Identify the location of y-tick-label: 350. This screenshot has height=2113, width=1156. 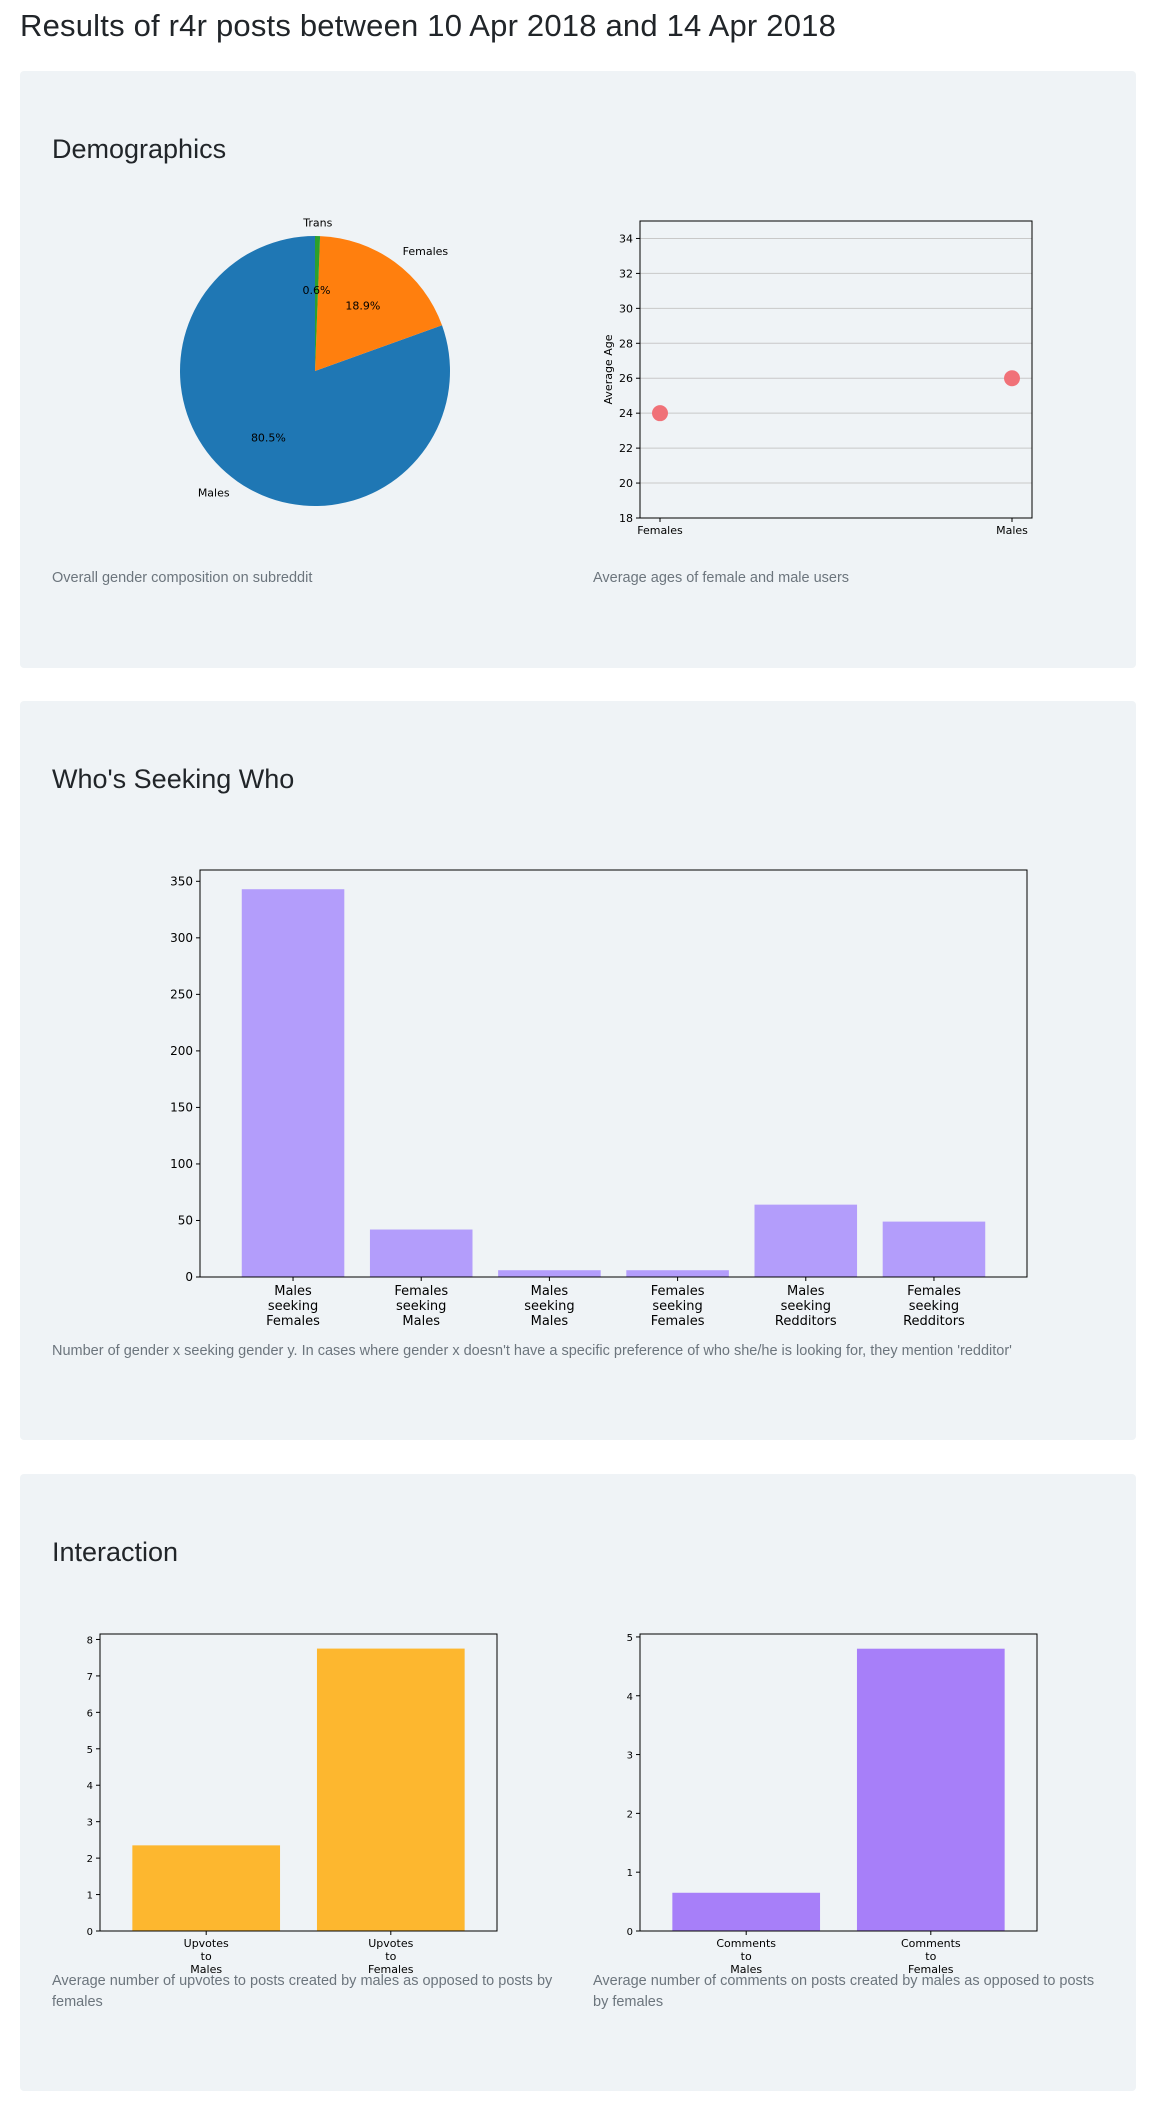
(181, 881).